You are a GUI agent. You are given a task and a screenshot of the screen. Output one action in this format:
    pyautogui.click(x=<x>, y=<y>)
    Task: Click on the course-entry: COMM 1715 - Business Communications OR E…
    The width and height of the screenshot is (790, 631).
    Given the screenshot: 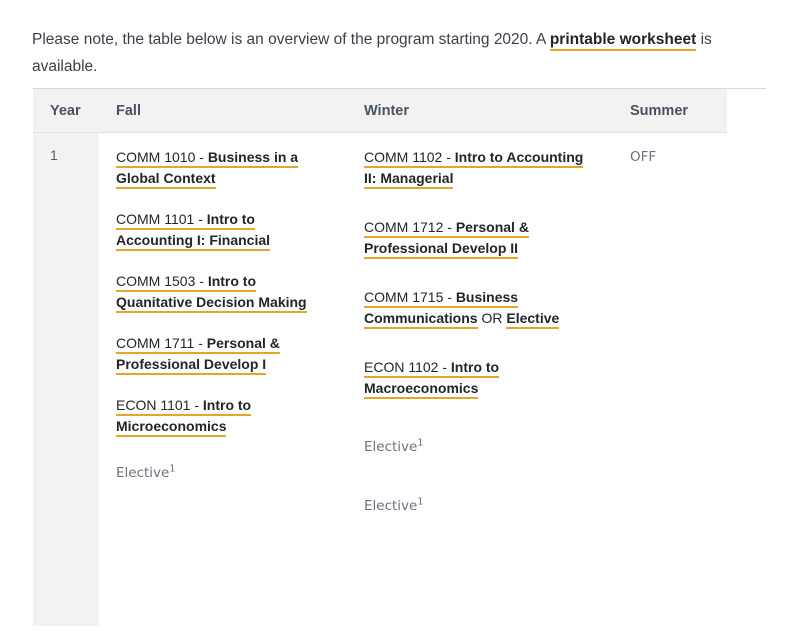 What is the action you would take?
    pyautogui.click(x=481, y=308)
    